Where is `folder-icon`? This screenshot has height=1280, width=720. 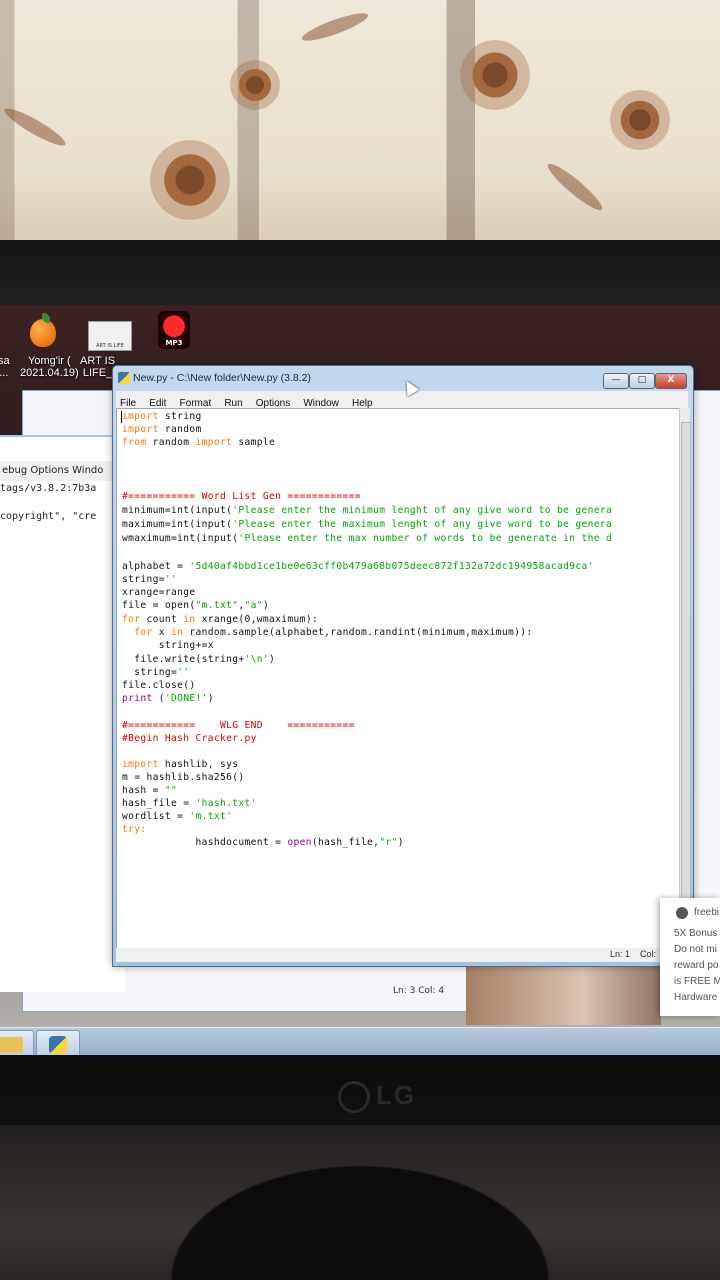 folder-icon is located at coordinates (11, 1045).